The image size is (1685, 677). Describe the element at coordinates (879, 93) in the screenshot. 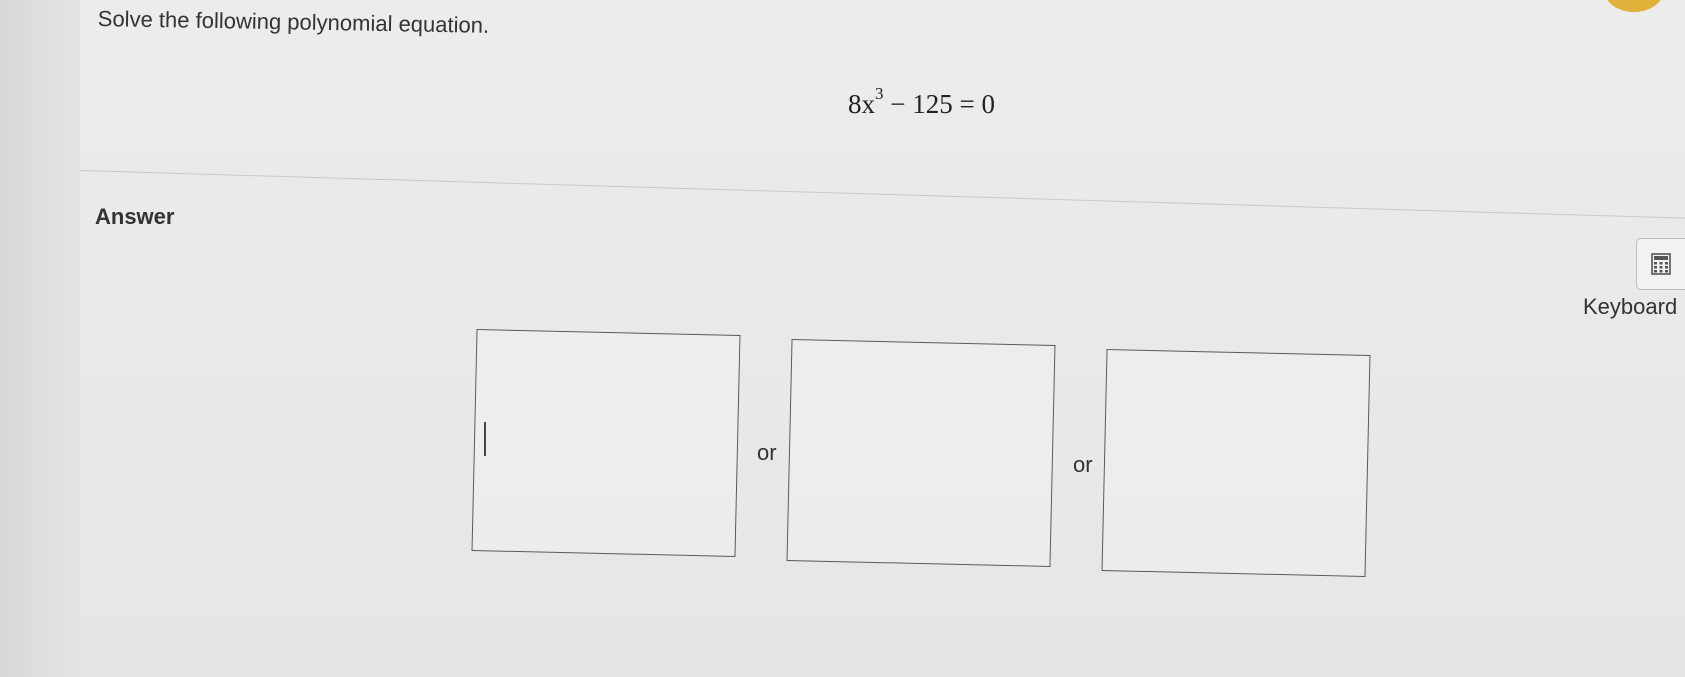

I see `equation-exponent: 3` at that location.